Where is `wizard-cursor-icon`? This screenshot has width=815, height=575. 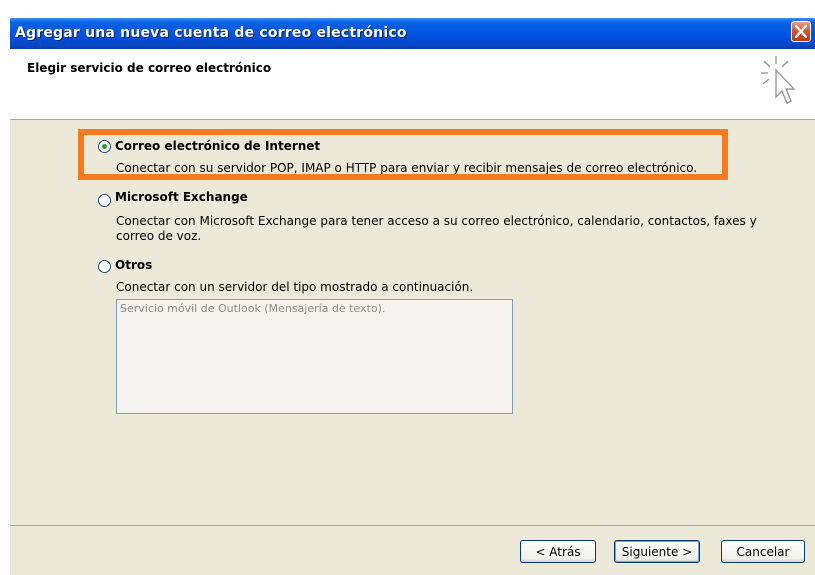
wizard-cursor-icon is located at coordinates (778, 80).